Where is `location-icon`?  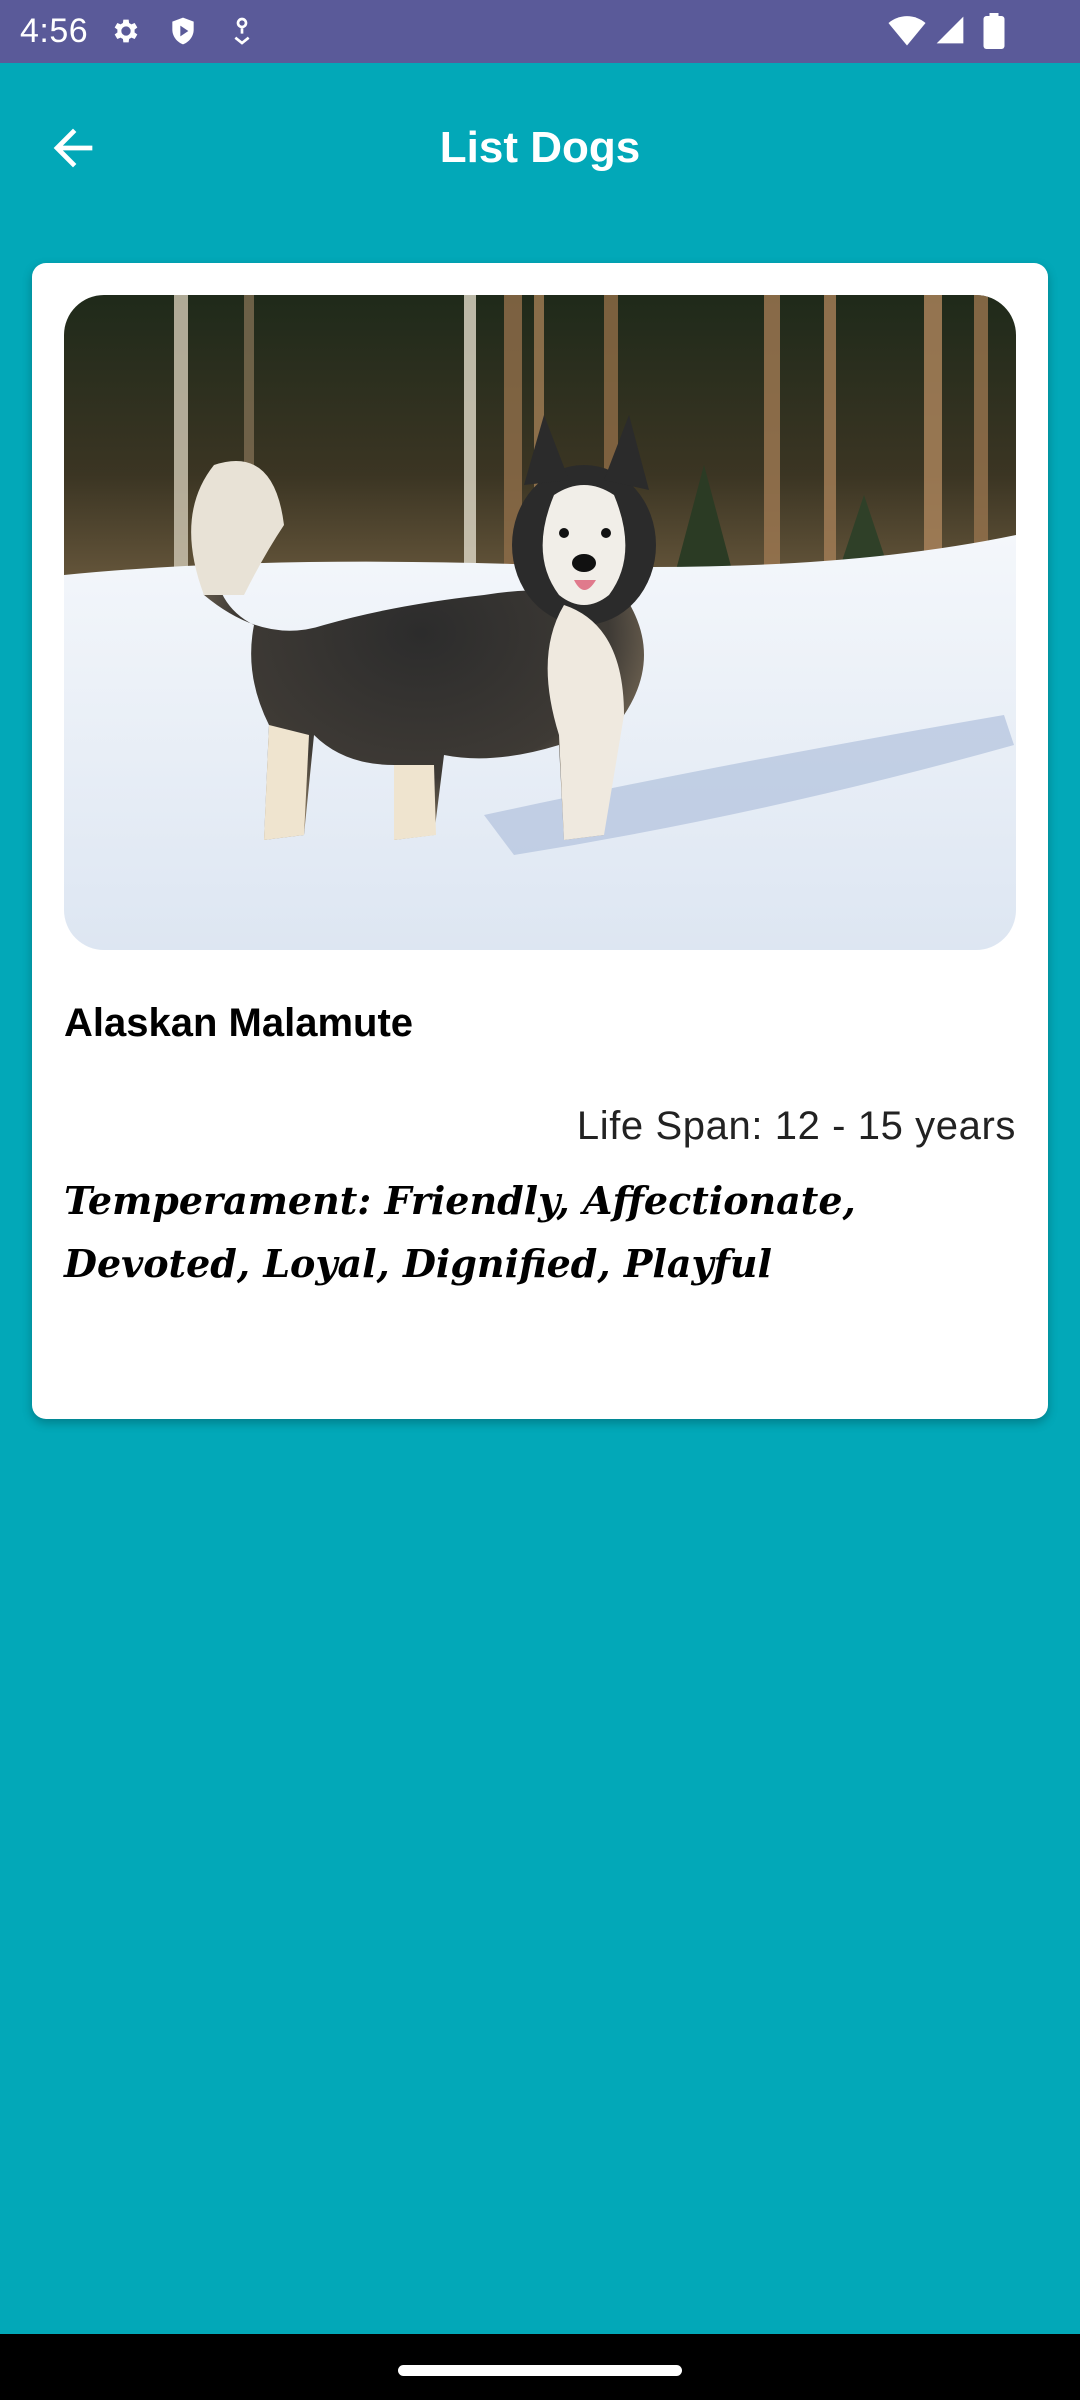 location-icon is located at coordinates (242, 31).